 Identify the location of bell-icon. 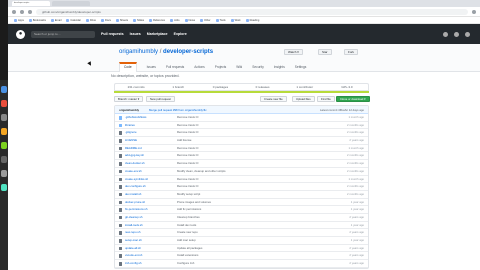
(445, 34).